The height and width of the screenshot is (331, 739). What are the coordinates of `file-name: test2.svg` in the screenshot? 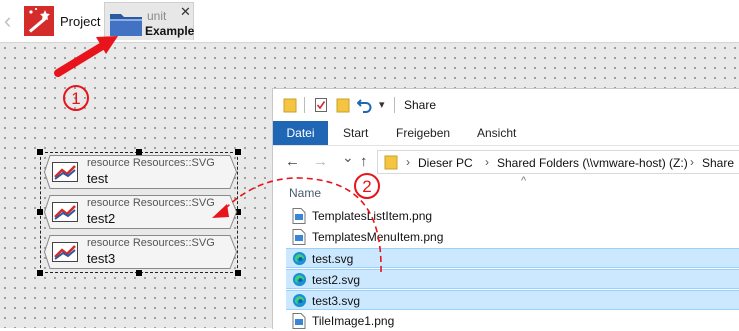 It's located at (336, 280).